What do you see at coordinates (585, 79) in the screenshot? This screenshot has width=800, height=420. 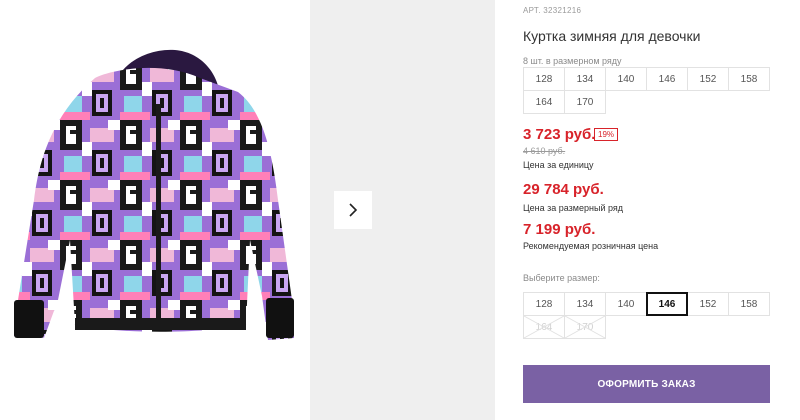 I see `pack-size-cell: 134` at bounding box center [585, 79].